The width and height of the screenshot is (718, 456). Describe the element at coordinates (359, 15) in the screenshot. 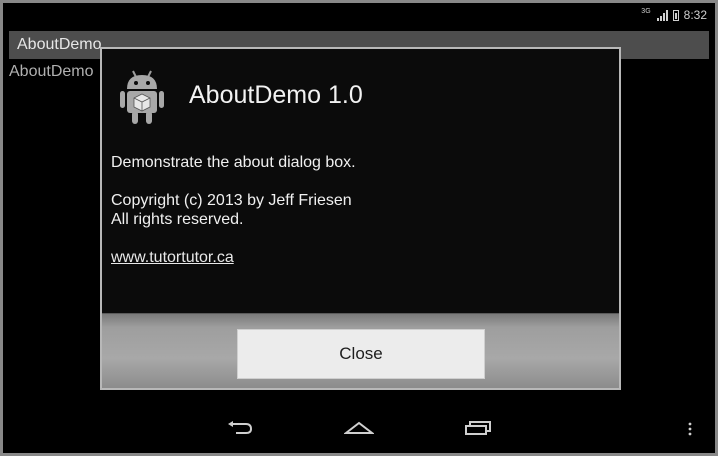

I see `status-bar: 3G 8:32` at that location.